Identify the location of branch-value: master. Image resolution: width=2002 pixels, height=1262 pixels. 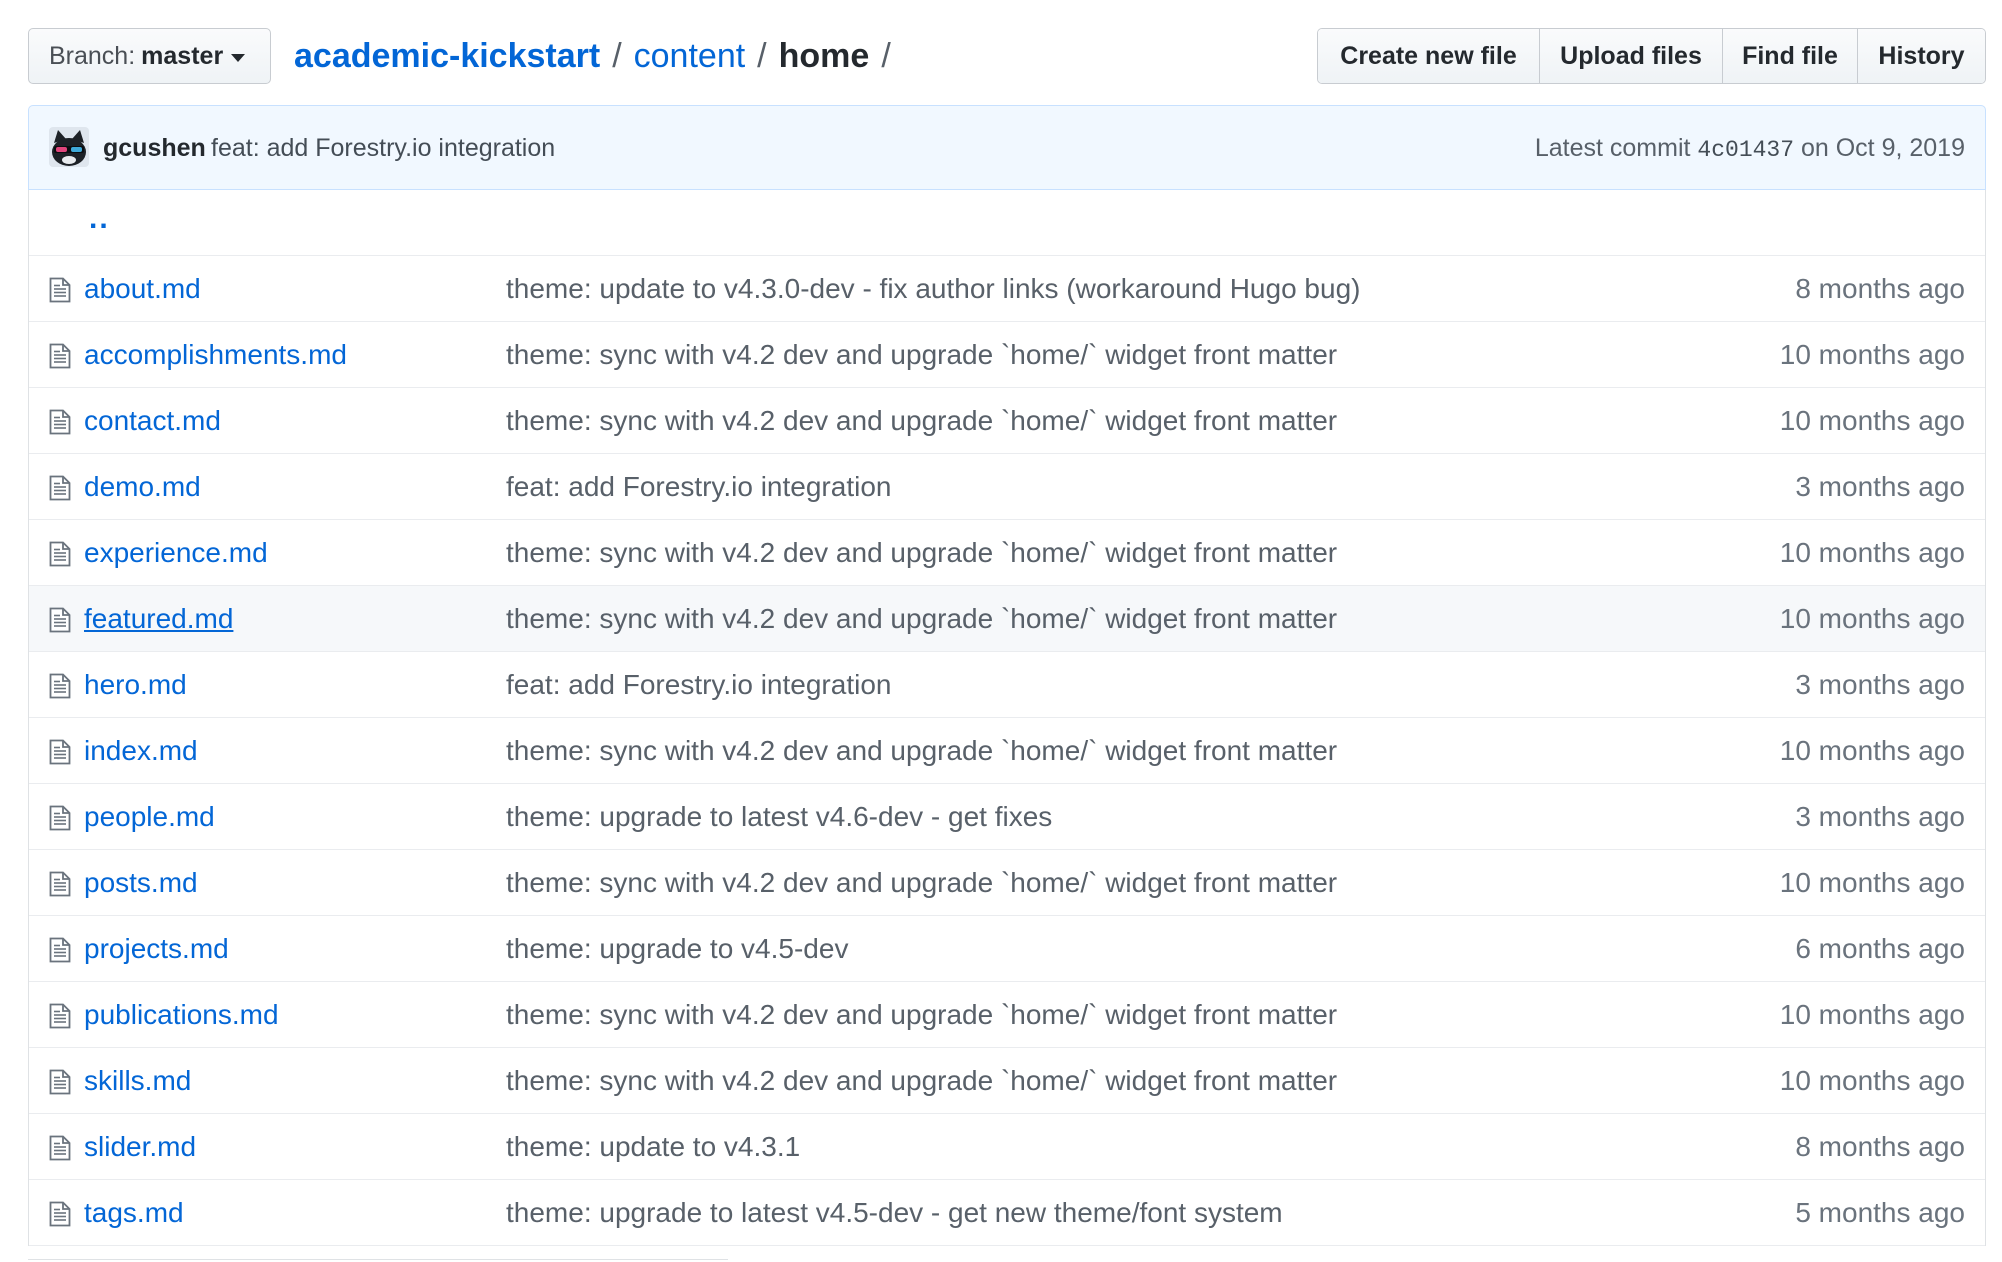
(182, 55).